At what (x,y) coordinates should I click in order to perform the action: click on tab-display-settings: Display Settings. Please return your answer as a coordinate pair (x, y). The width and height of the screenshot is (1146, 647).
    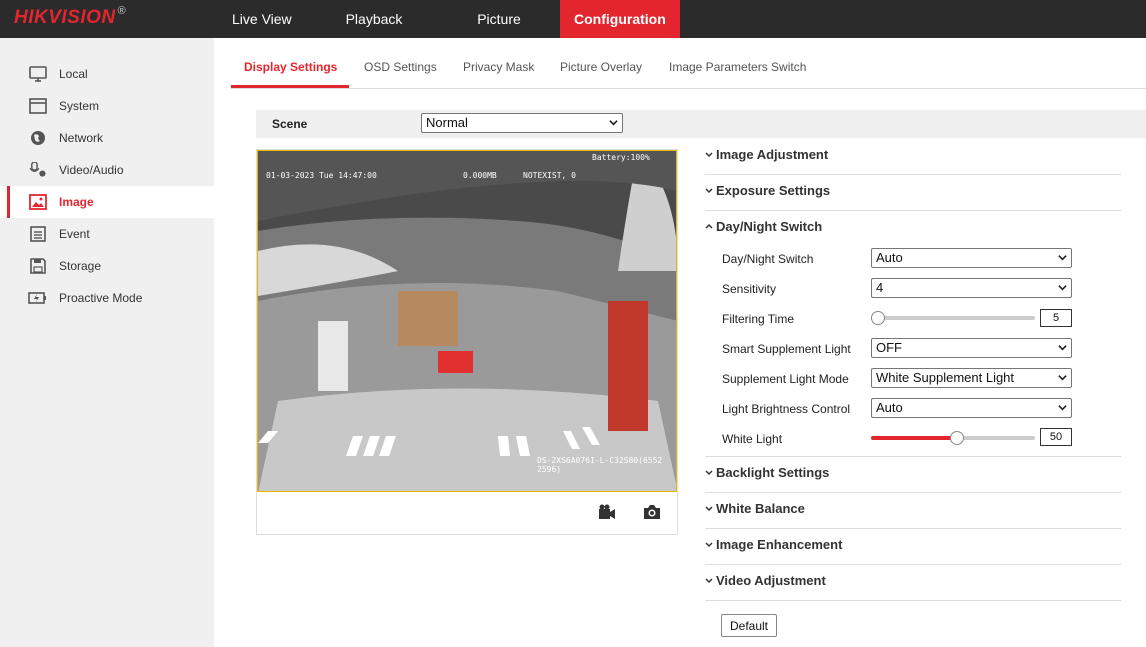
    Looking at the image, I should click on (290, 67).